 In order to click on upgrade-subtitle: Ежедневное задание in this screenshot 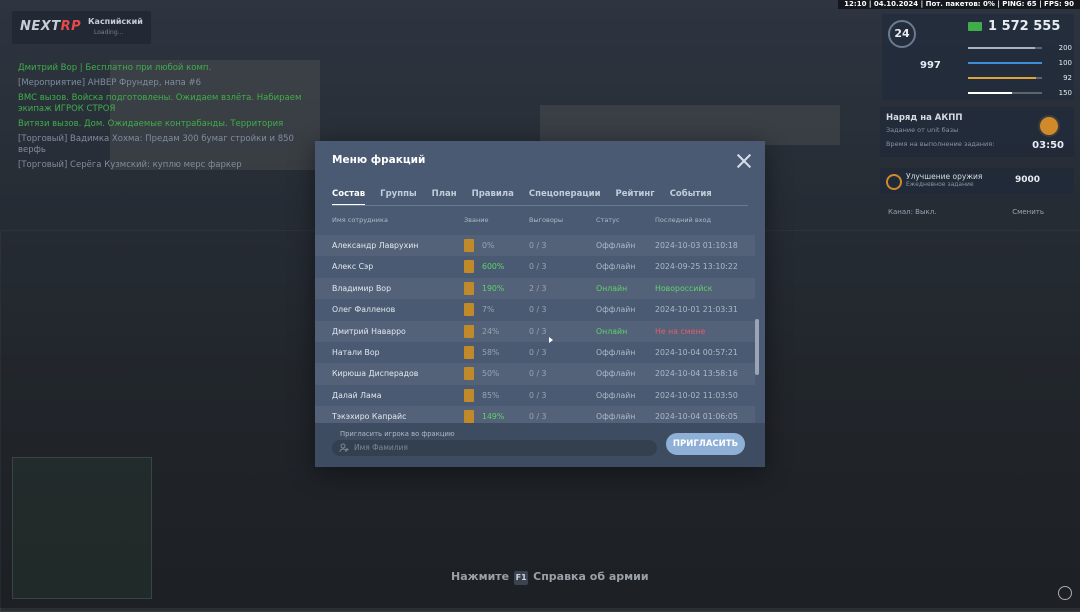, I will do `click(940, 184)`.